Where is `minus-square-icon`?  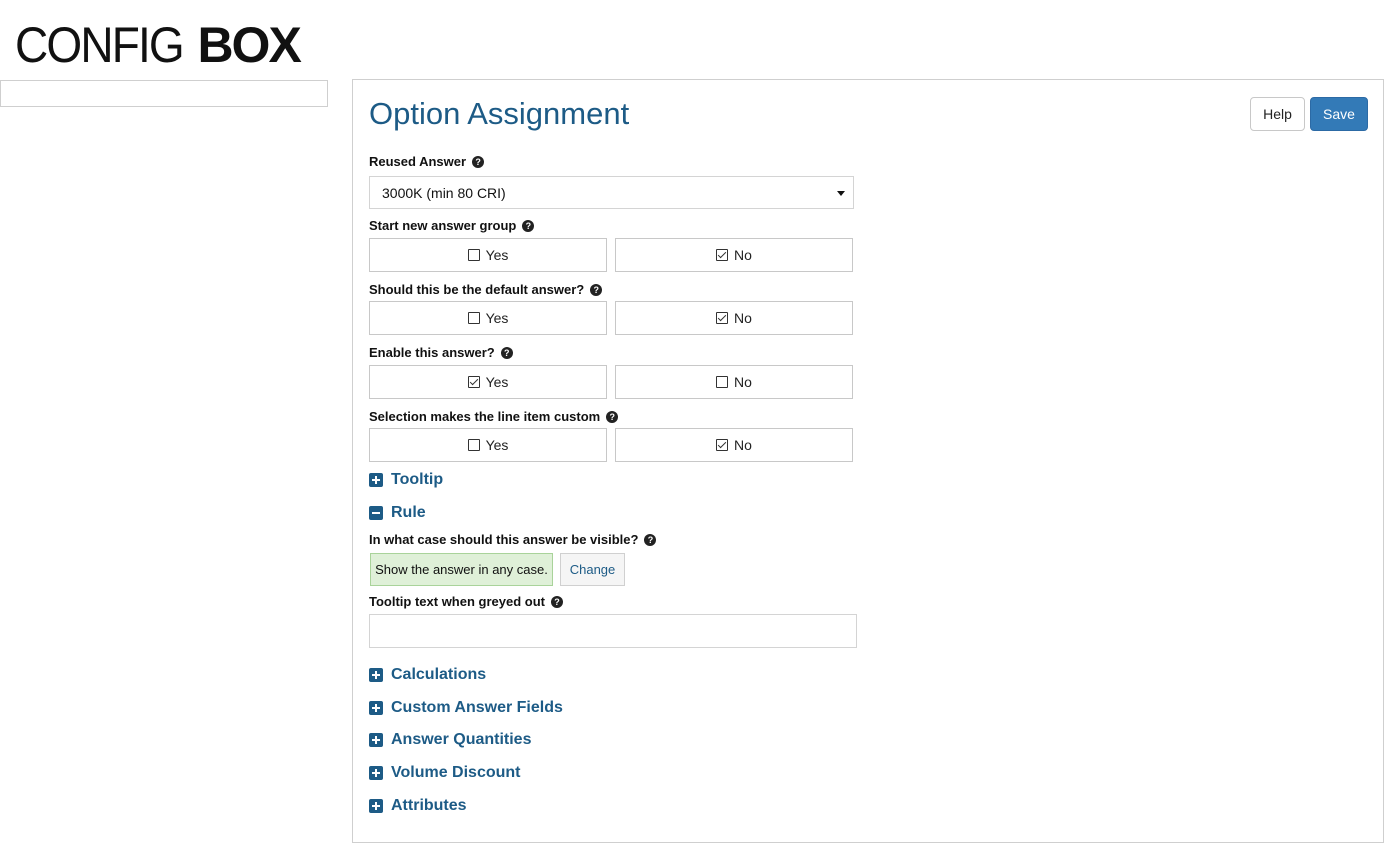
minus-square-icon is located at coordinates (376, 513).